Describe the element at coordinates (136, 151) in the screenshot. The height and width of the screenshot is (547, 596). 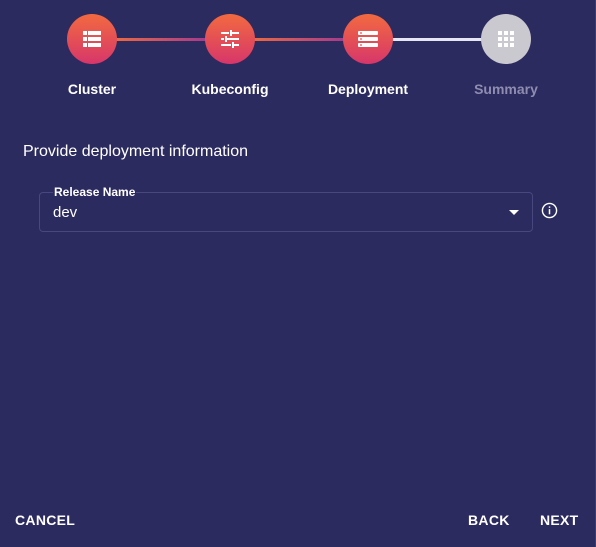
I see `section-title: Provide deployment information` at that location.